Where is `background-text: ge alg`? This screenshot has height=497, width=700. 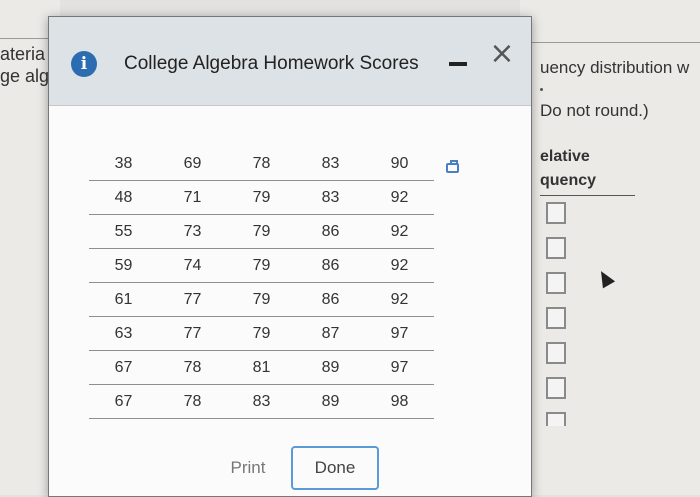 background-text: ge alg is located at coordinates (25, 76).